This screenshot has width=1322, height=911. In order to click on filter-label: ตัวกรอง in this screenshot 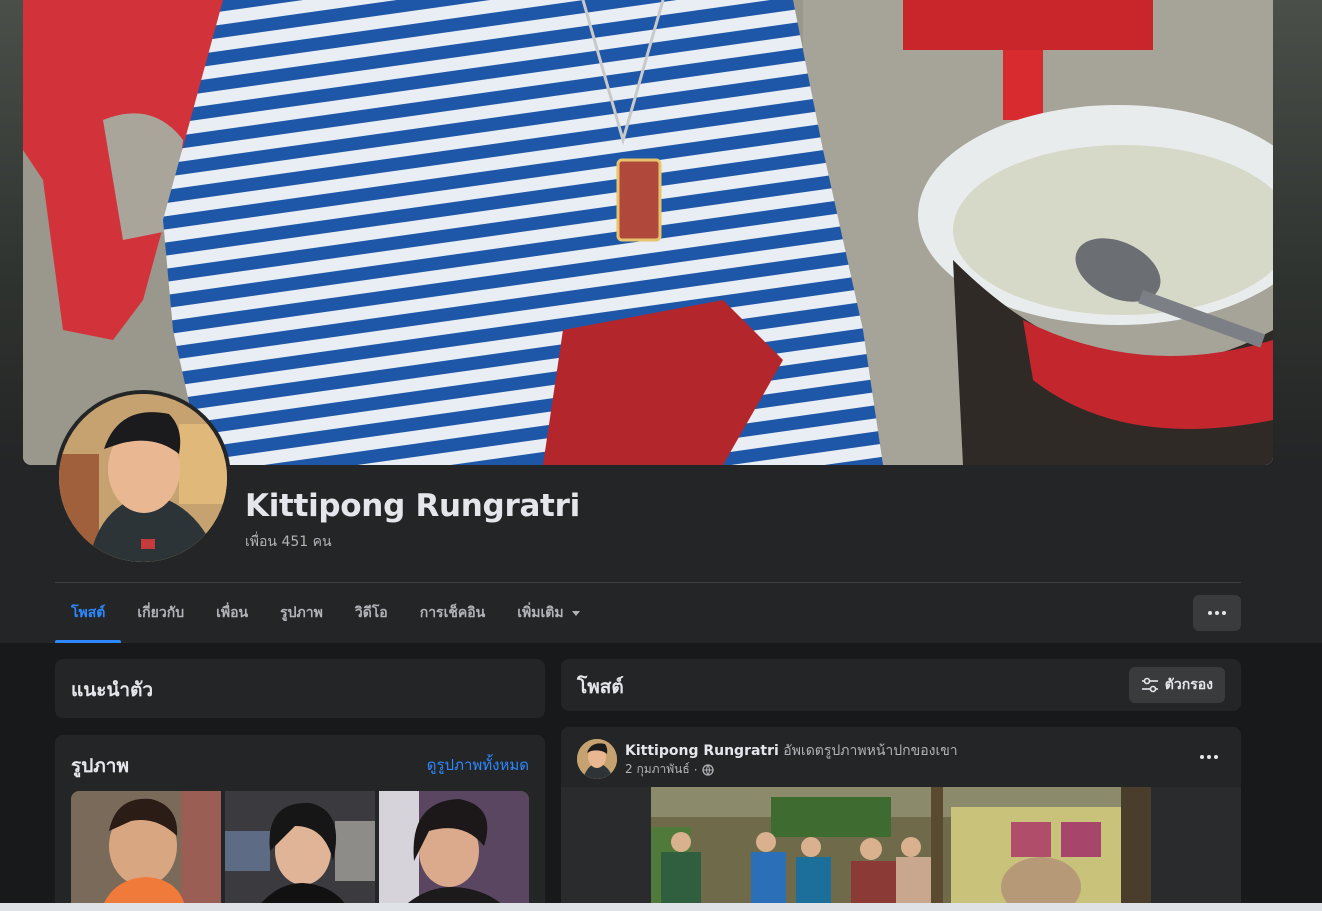, I will do `click(1188, 685)`.